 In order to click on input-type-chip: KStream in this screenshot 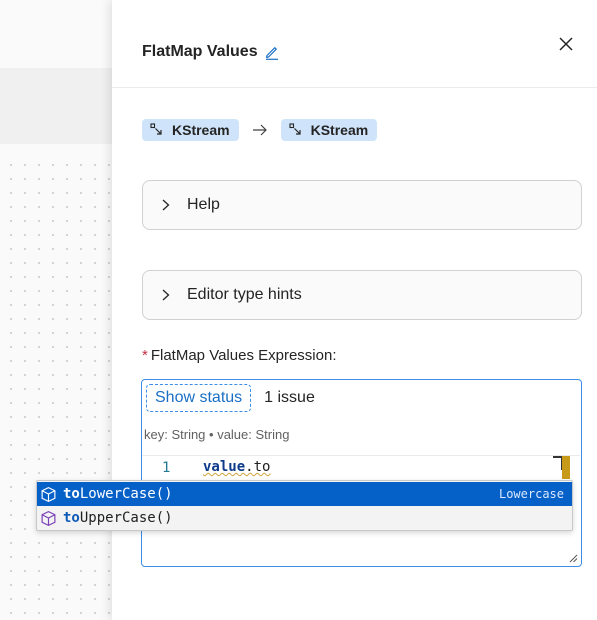, I will do `click(190, 130)`.